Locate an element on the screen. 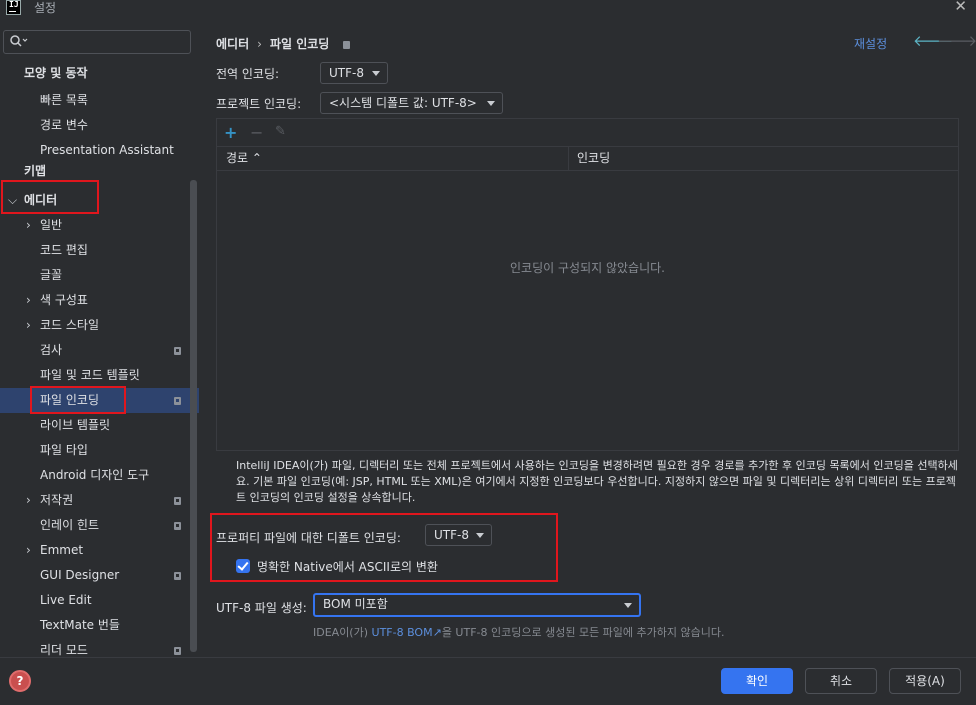  window-title: 설정 is located at coordinates (45, 8).